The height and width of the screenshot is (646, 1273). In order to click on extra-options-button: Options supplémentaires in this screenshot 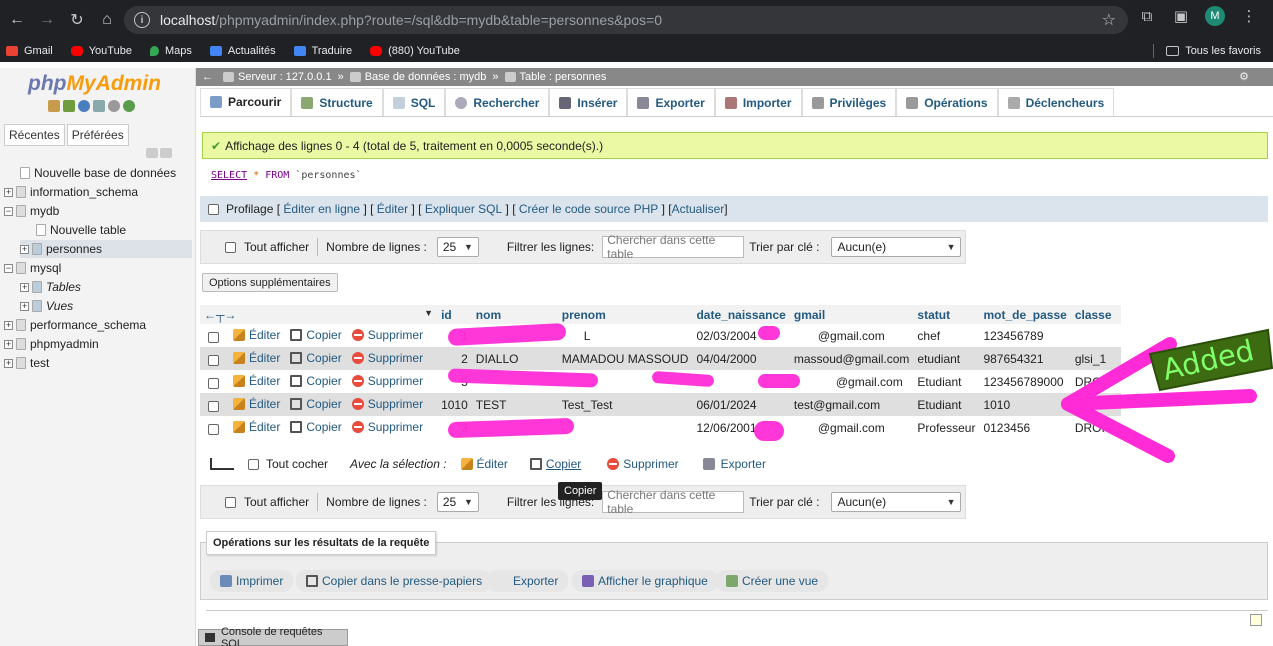, I will do `click(270, 282)`.